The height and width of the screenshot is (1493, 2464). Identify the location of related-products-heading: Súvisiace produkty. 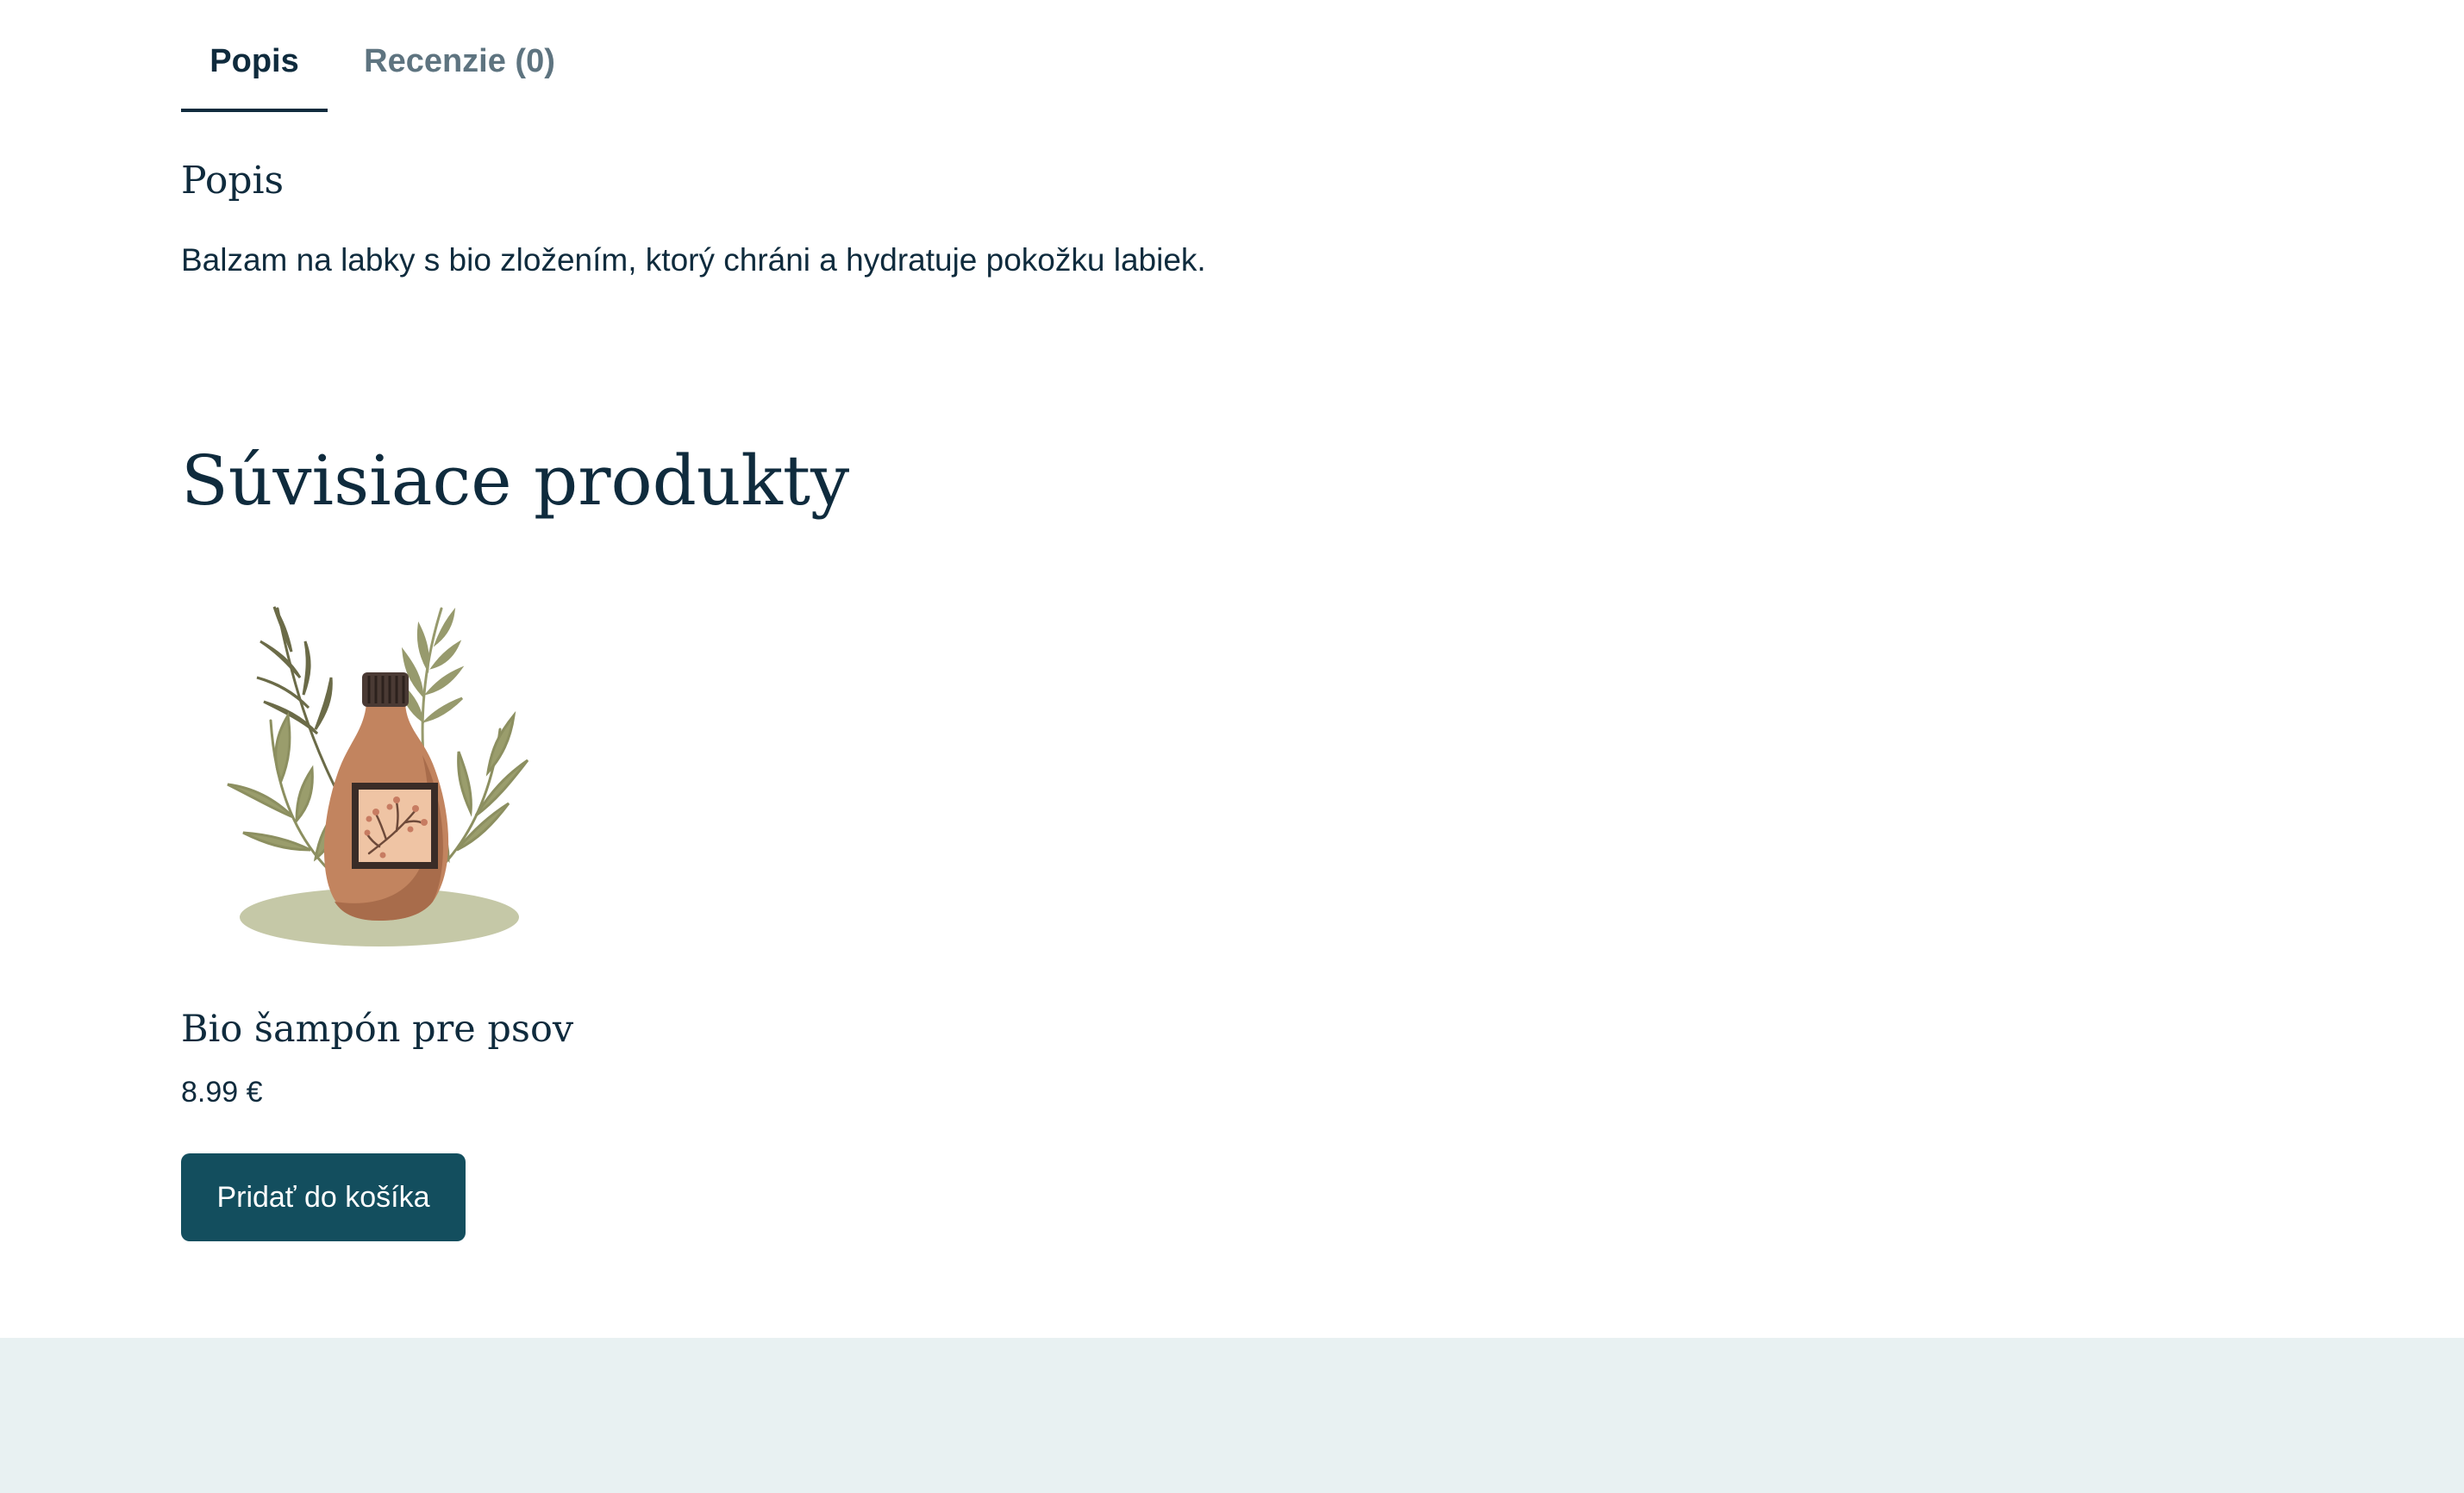
(515, 481).